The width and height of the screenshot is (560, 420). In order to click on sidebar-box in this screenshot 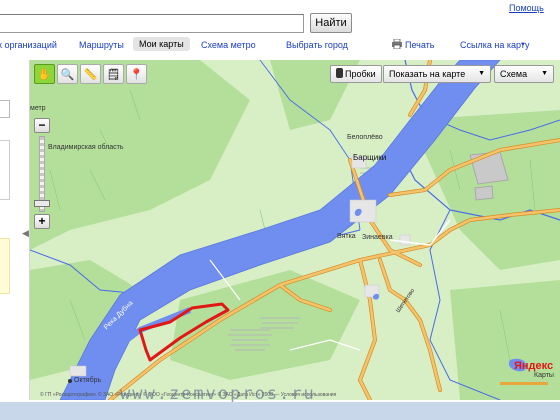, I will do `click(5, 170)`.